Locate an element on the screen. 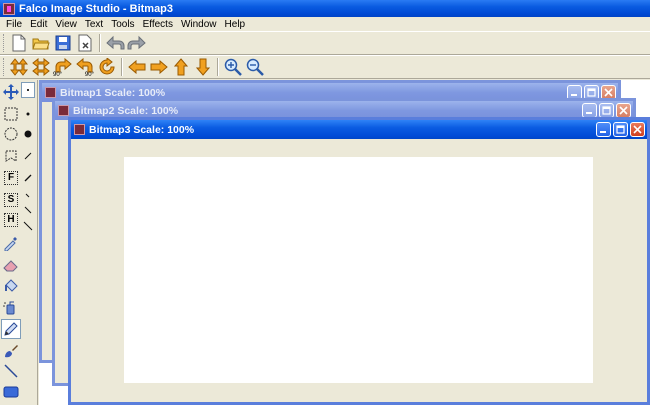 This screenshot has width=650, height=405. eyedropper-icon is located at coordinates (10, 244).